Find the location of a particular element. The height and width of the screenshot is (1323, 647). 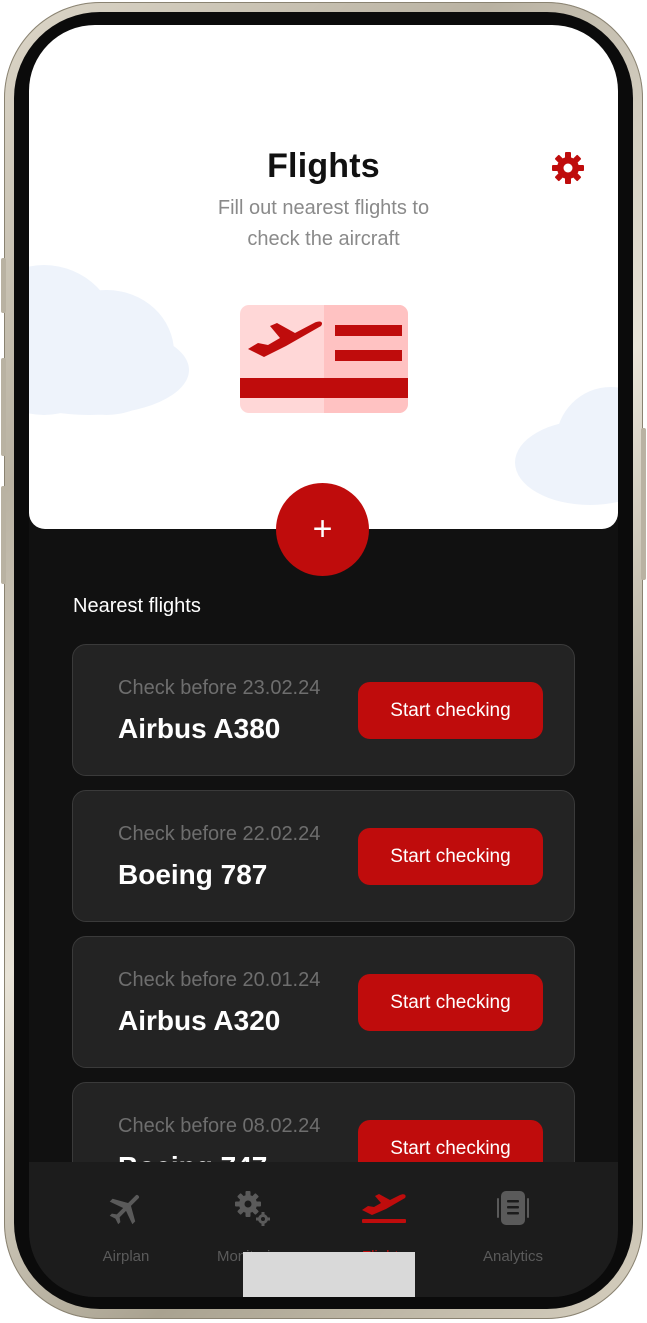

settings-button is located at coordinates (568, 168).